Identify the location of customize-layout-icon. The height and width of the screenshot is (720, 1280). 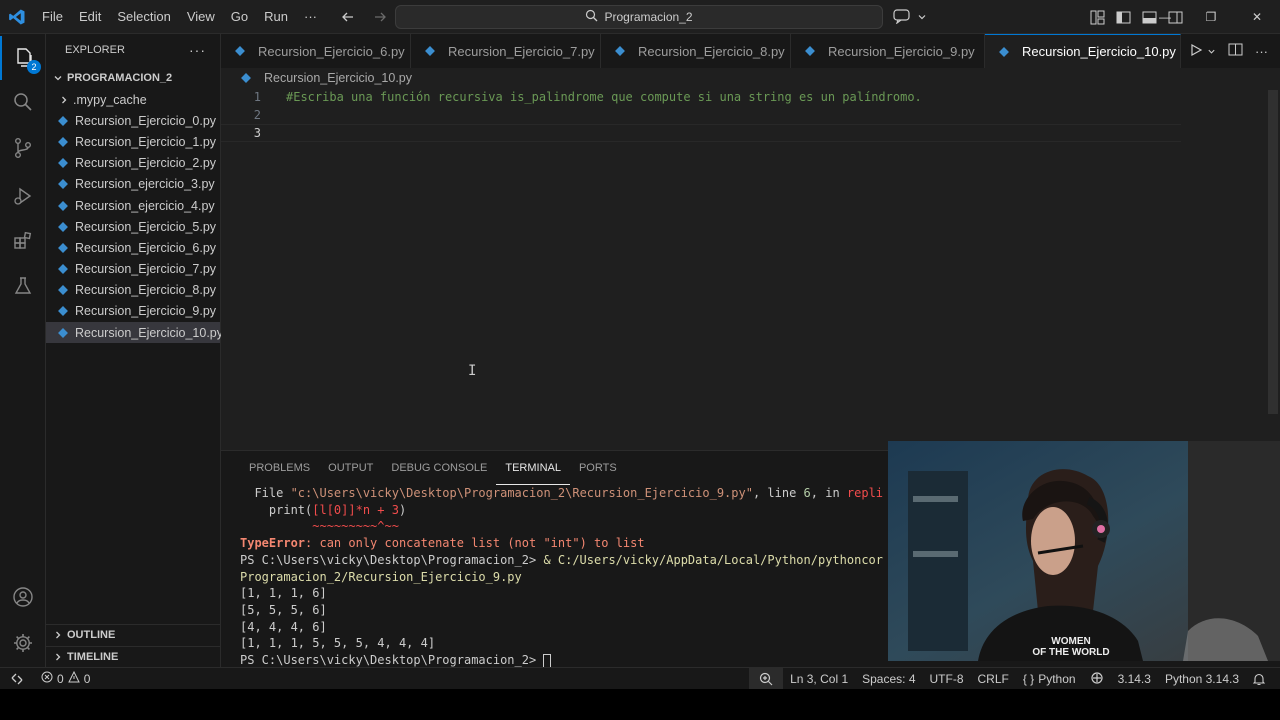
(1097, 17).